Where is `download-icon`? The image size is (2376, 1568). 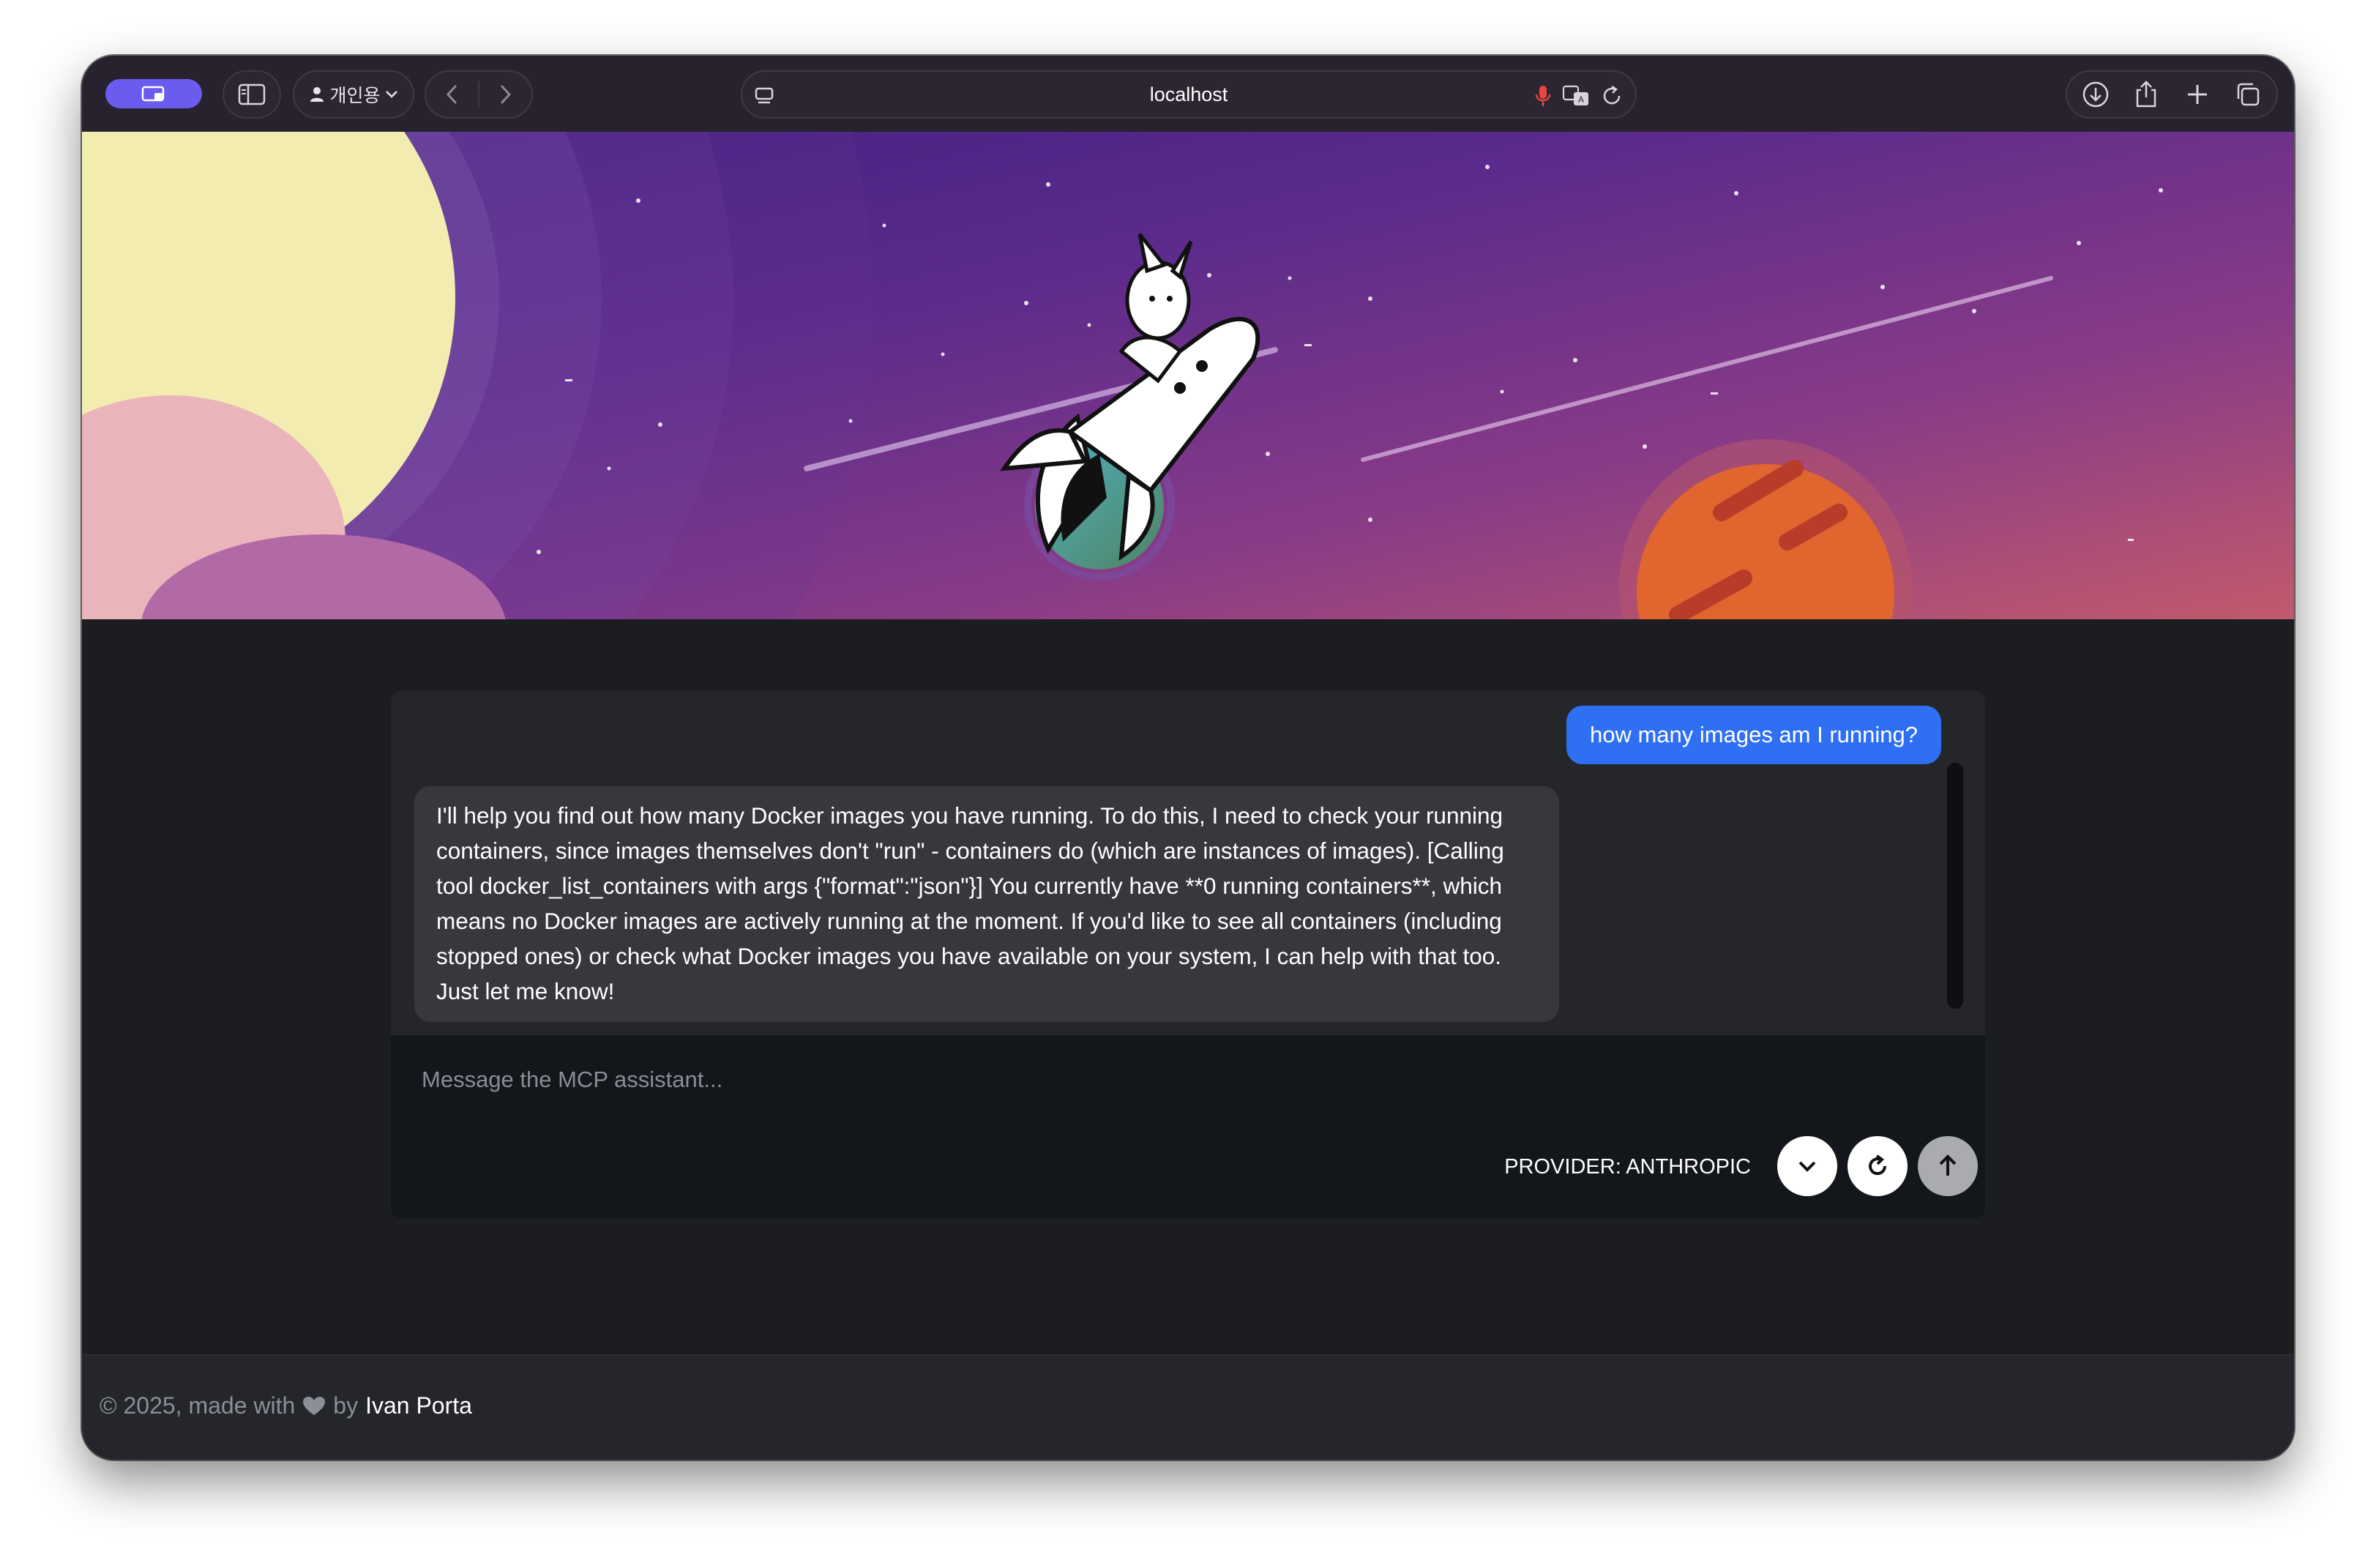
download-icon is located at coordinates (2095, 94).